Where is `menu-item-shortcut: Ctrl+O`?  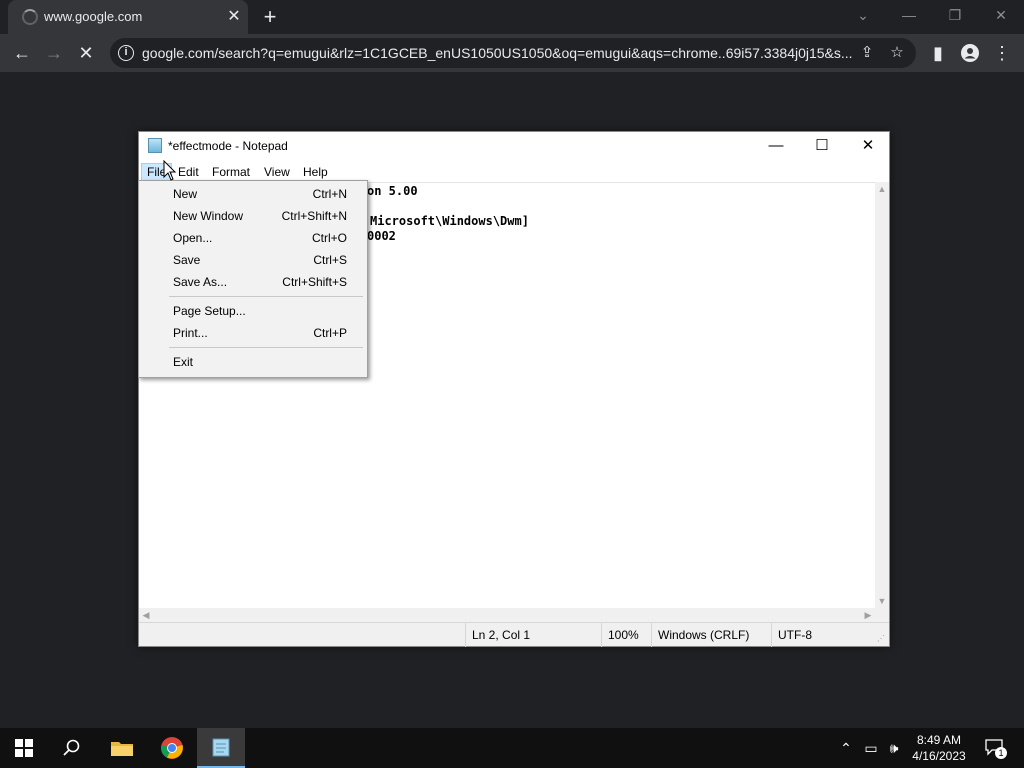 menu-item-shortcut: Ctrl+O is located at coordinates (329, 238).